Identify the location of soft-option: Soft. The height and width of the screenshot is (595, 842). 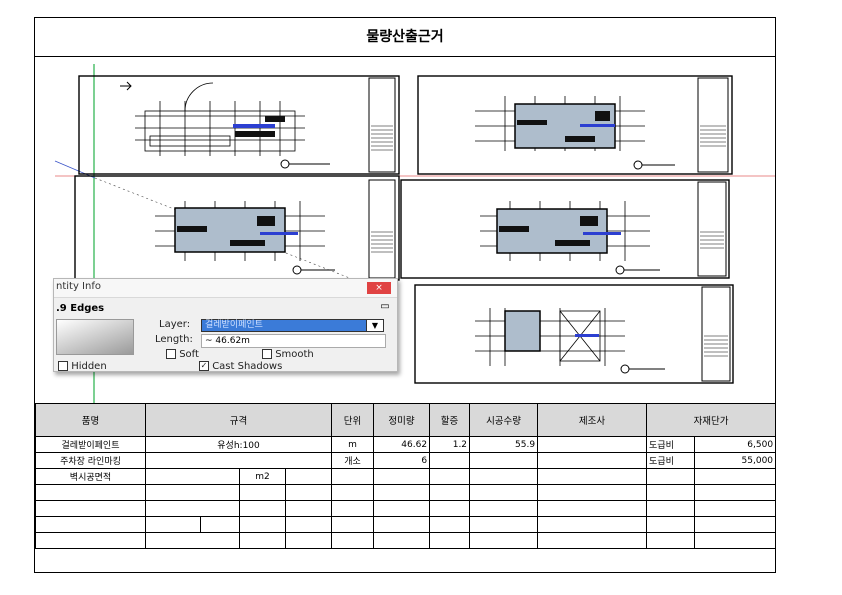
(182, 354).